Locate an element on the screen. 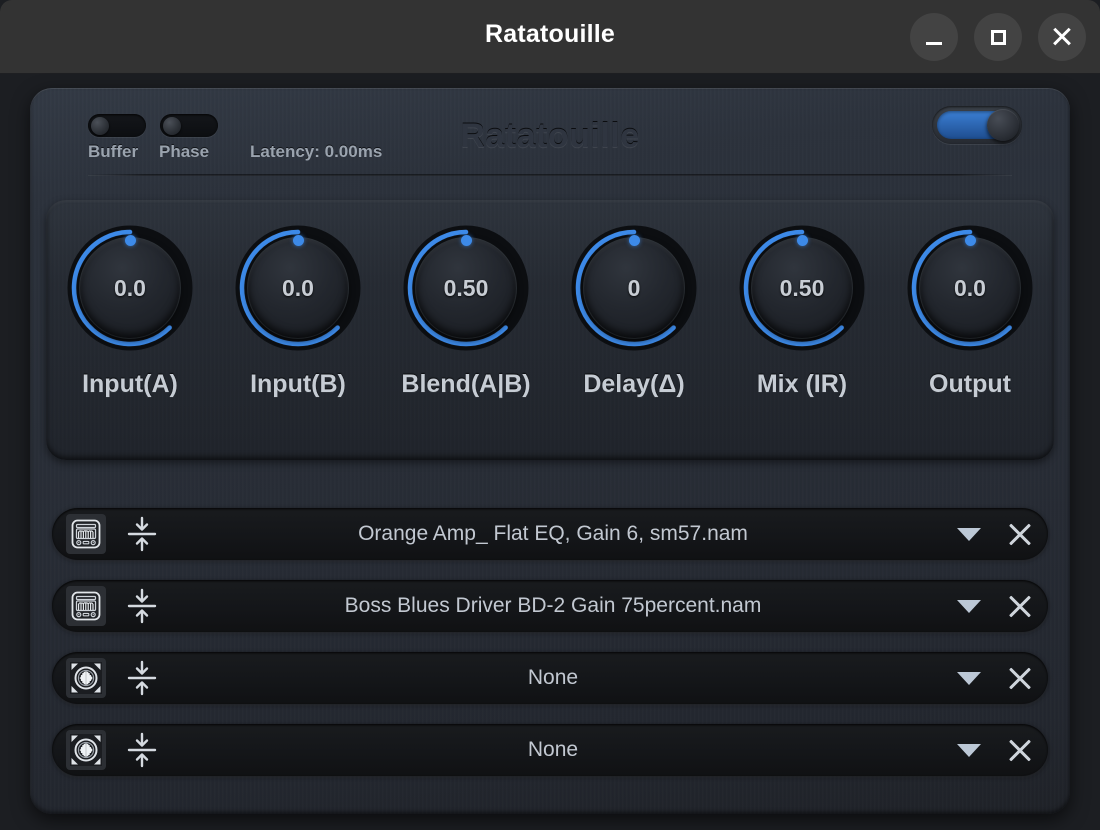 The height and width of the screenshot is (830, 1100). knob-cell: 0 Delay(Δ) is located at coordinates (634, 308).